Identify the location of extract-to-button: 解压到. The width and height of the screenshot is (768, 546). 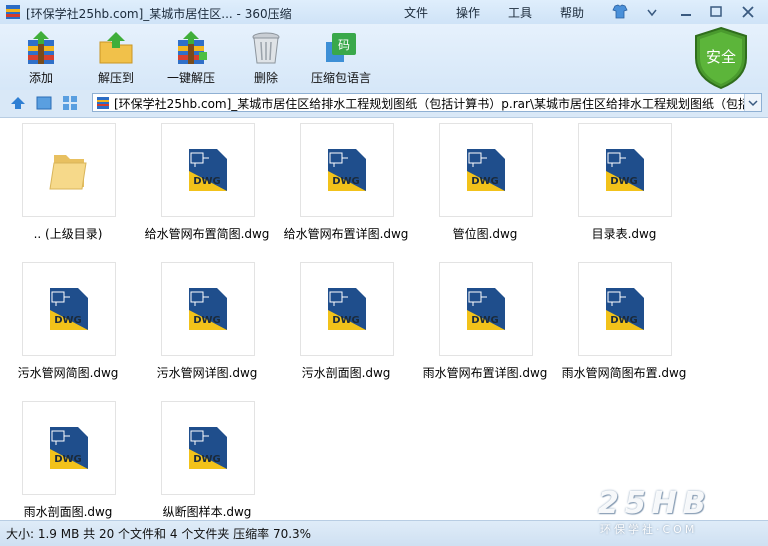
(116, 59).